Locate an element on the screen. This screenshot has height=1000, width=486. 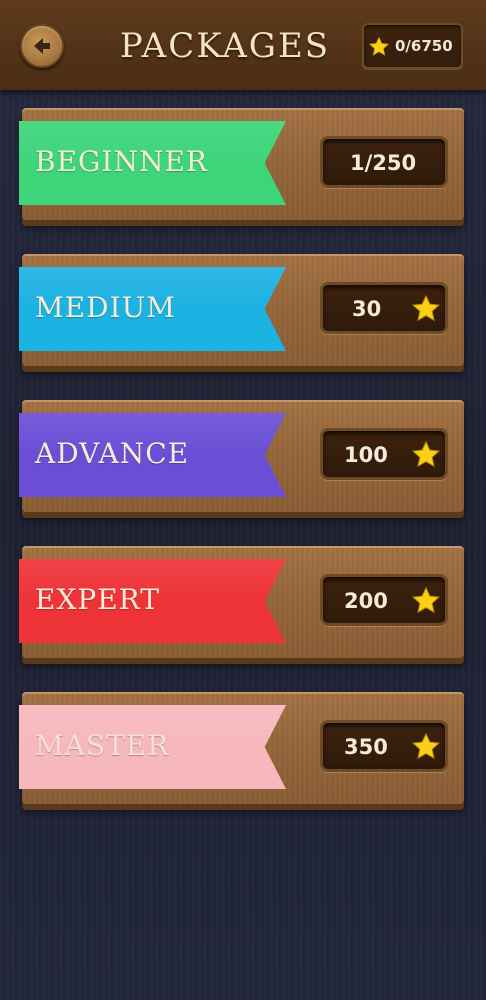
package-required-stars: 30 is located at coordinates (367, 309).